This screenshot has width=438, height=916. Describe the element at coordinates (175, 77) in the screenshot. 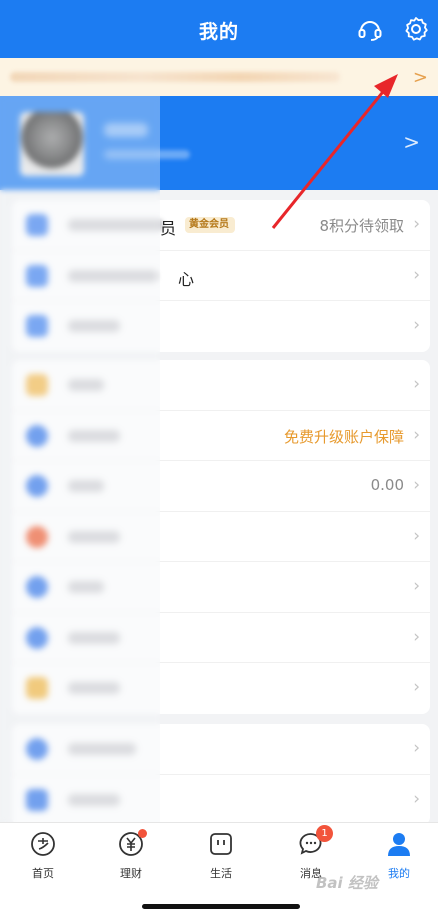

I see `notice-text-blurred` at that location.